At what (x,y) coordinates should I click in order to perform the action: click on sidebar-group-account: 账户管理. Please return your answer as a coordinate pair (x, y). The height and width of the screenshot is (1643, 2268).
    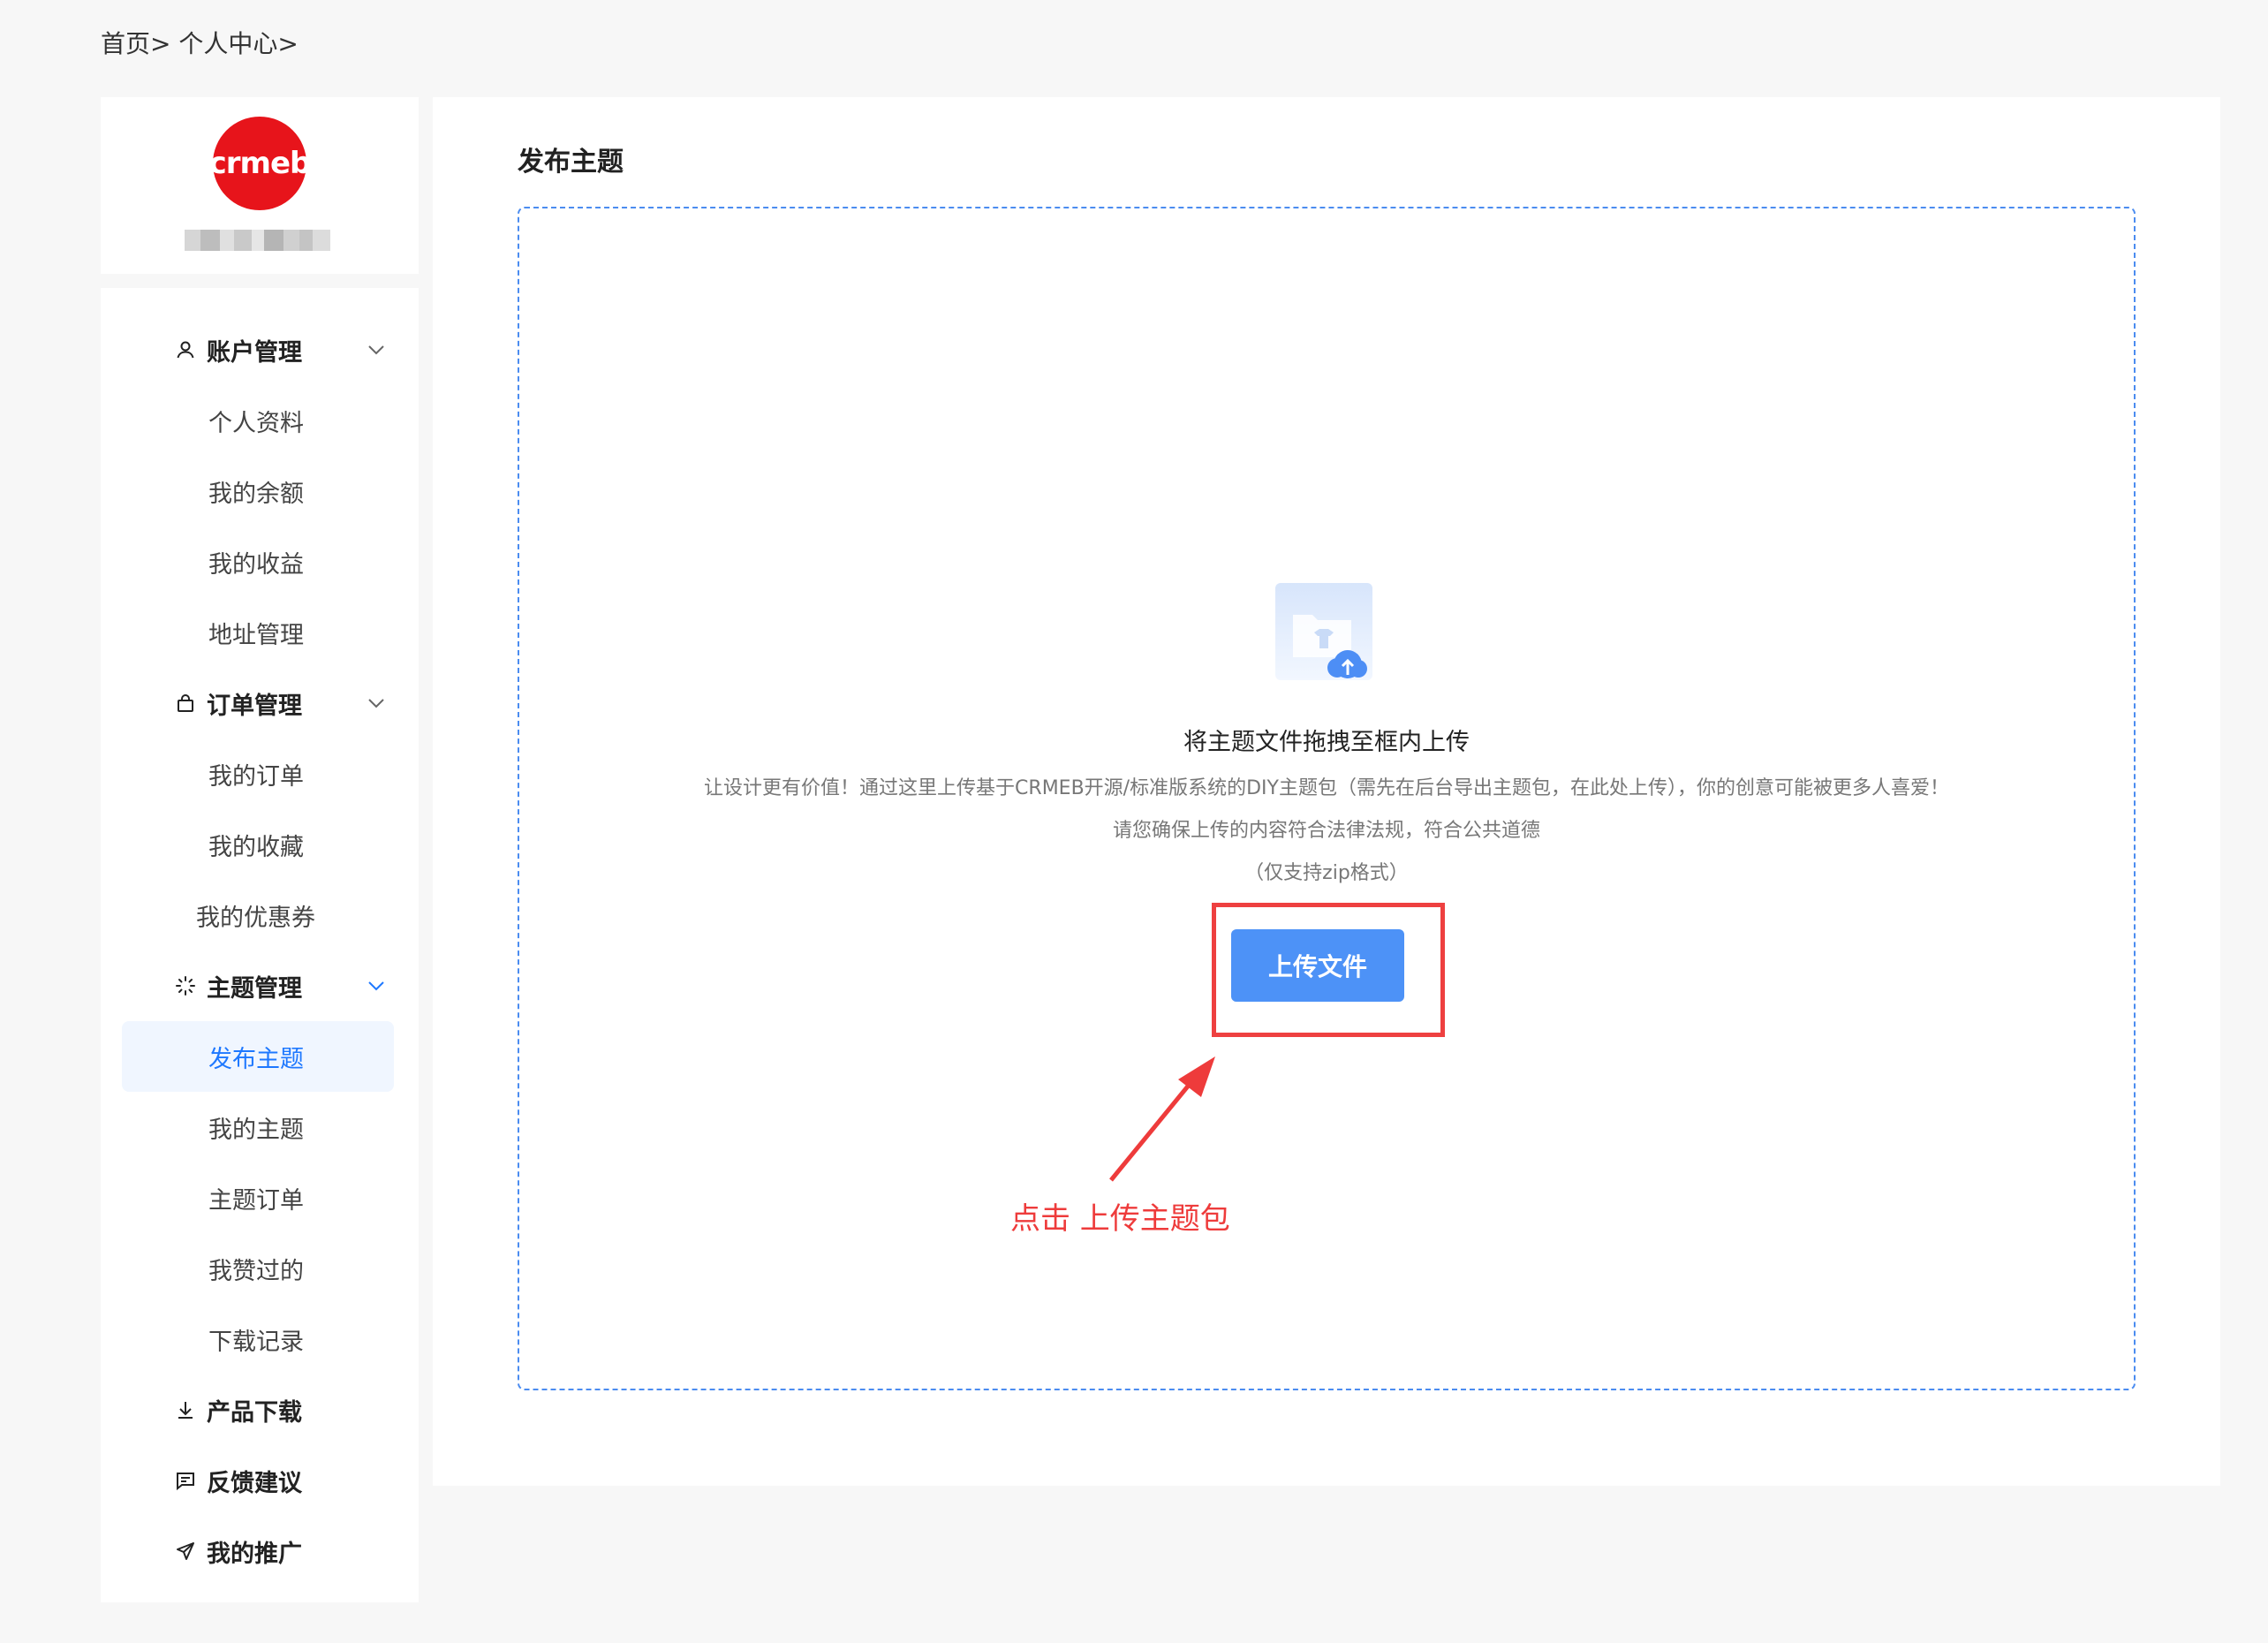
    Looking at the image, I should click on (260, 349).